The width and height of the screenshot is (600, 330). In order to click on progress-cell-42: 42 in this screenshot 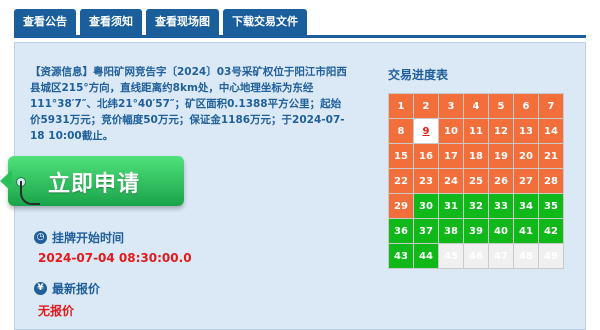, I will do `click(551, 231)`.